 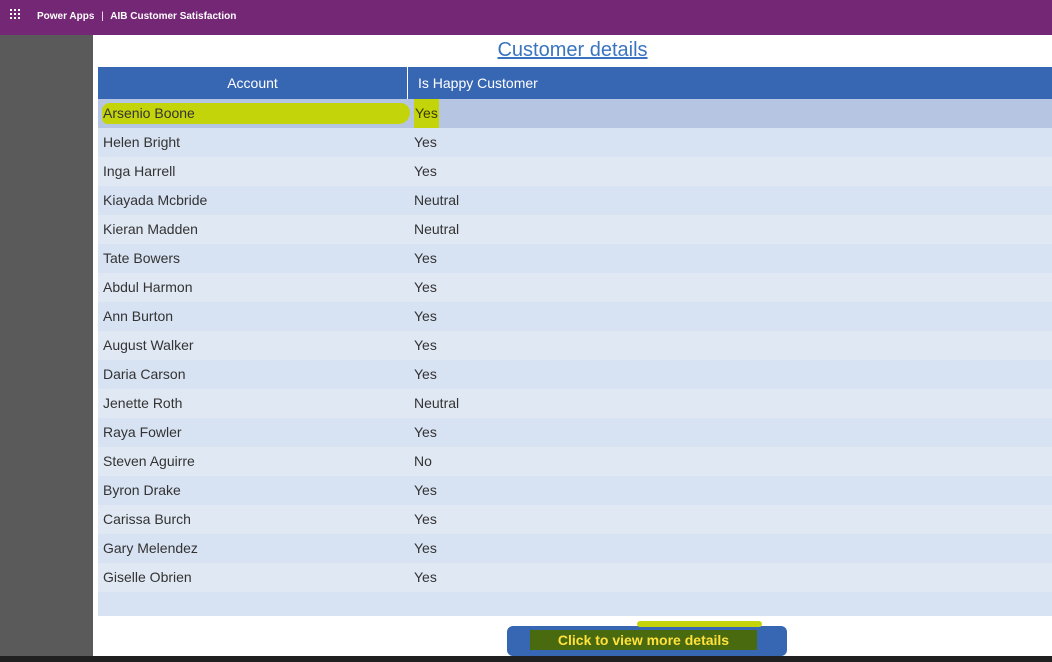 I want to click on table-row: August Walker Yes, so click(x=575, y=345).